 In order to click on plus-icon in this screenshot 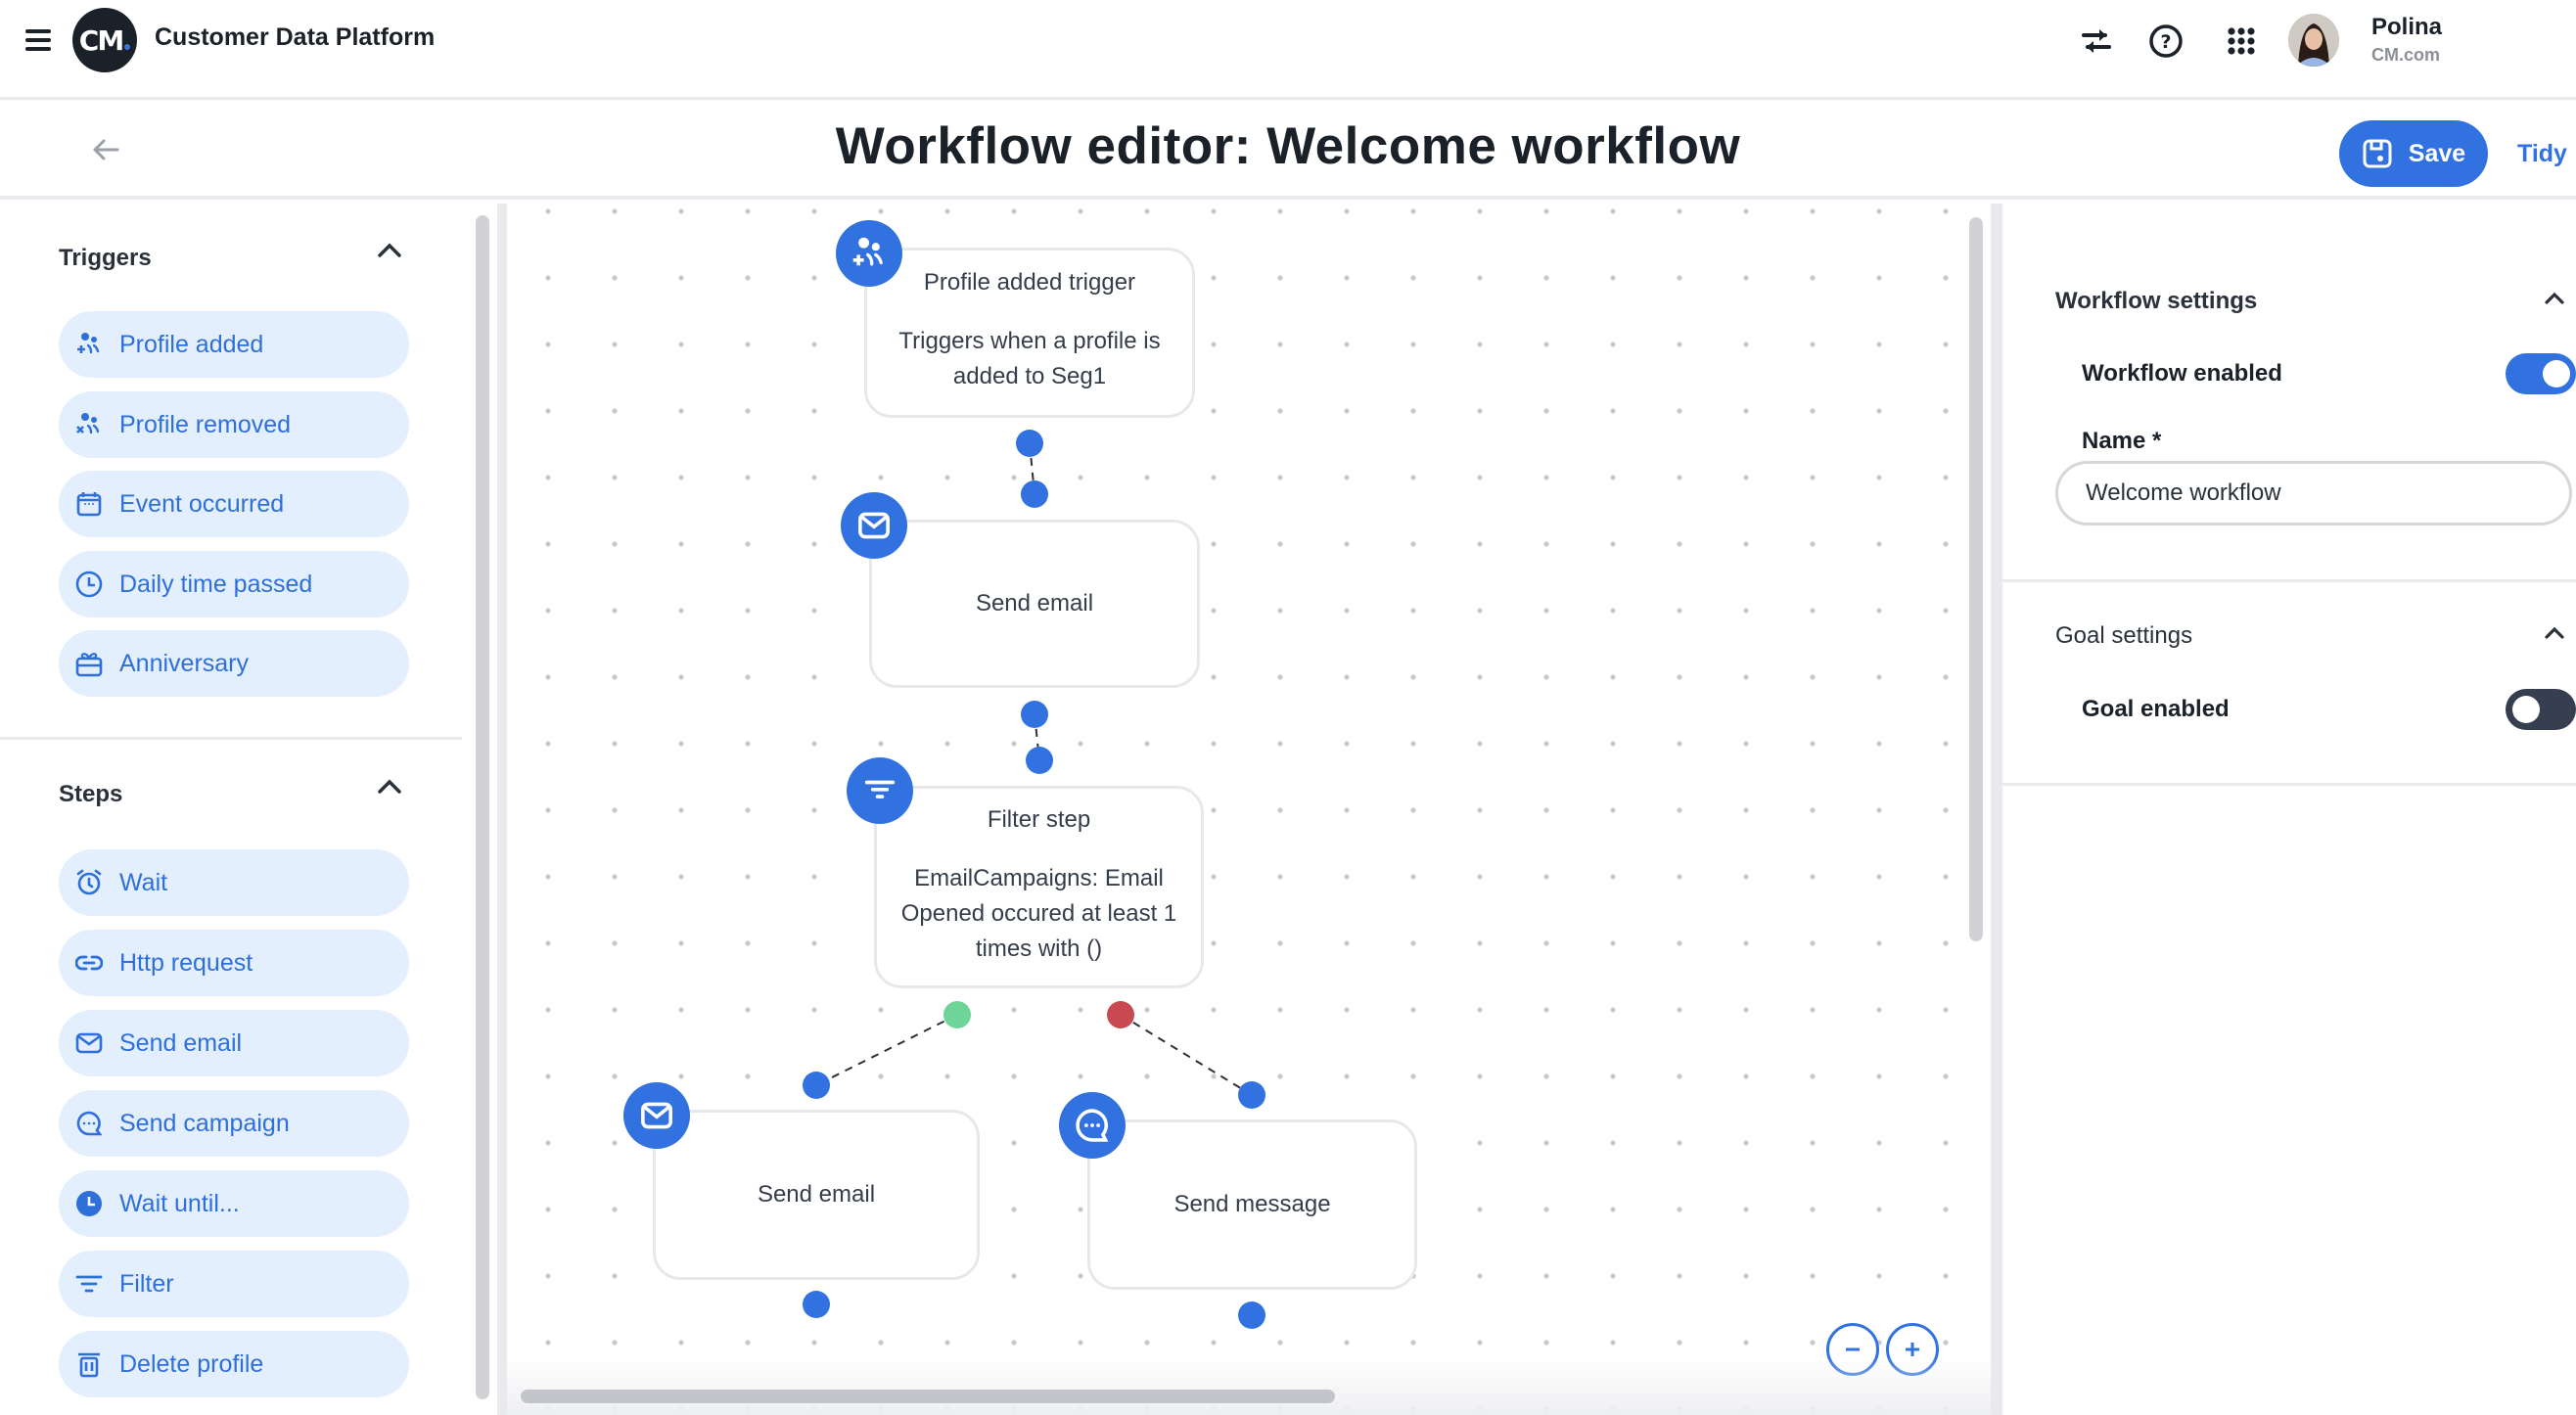, I will do `click(1913, 1349)`.